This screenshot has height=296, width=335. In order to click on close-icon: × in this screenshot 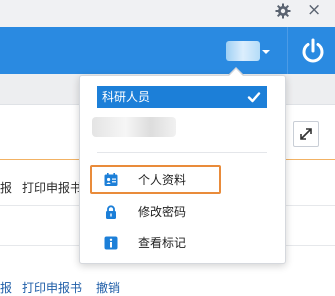, I will do `click(314, 10)`.